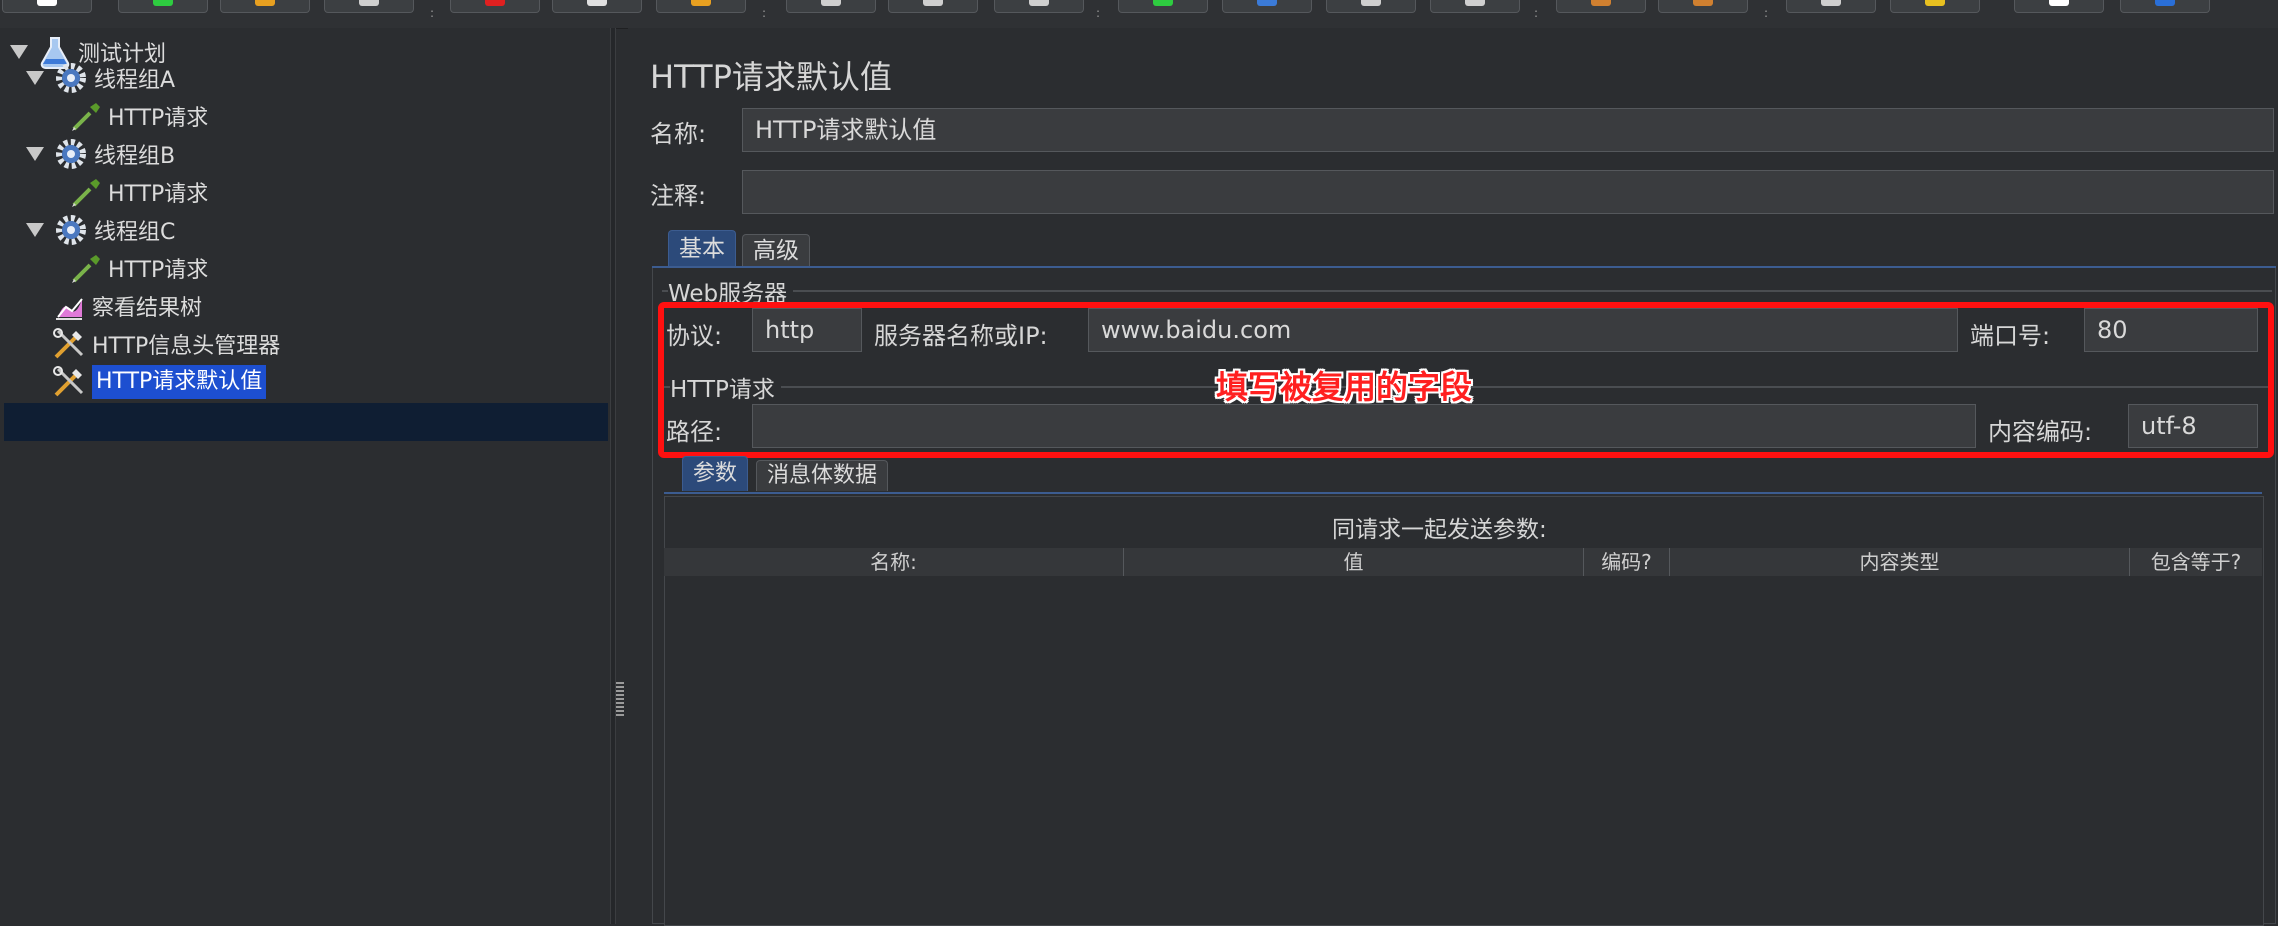  Describe the element at coordinates (1344, 387) in the screenshot. I see `annotation-text: 填写被复用的字段` at that location.